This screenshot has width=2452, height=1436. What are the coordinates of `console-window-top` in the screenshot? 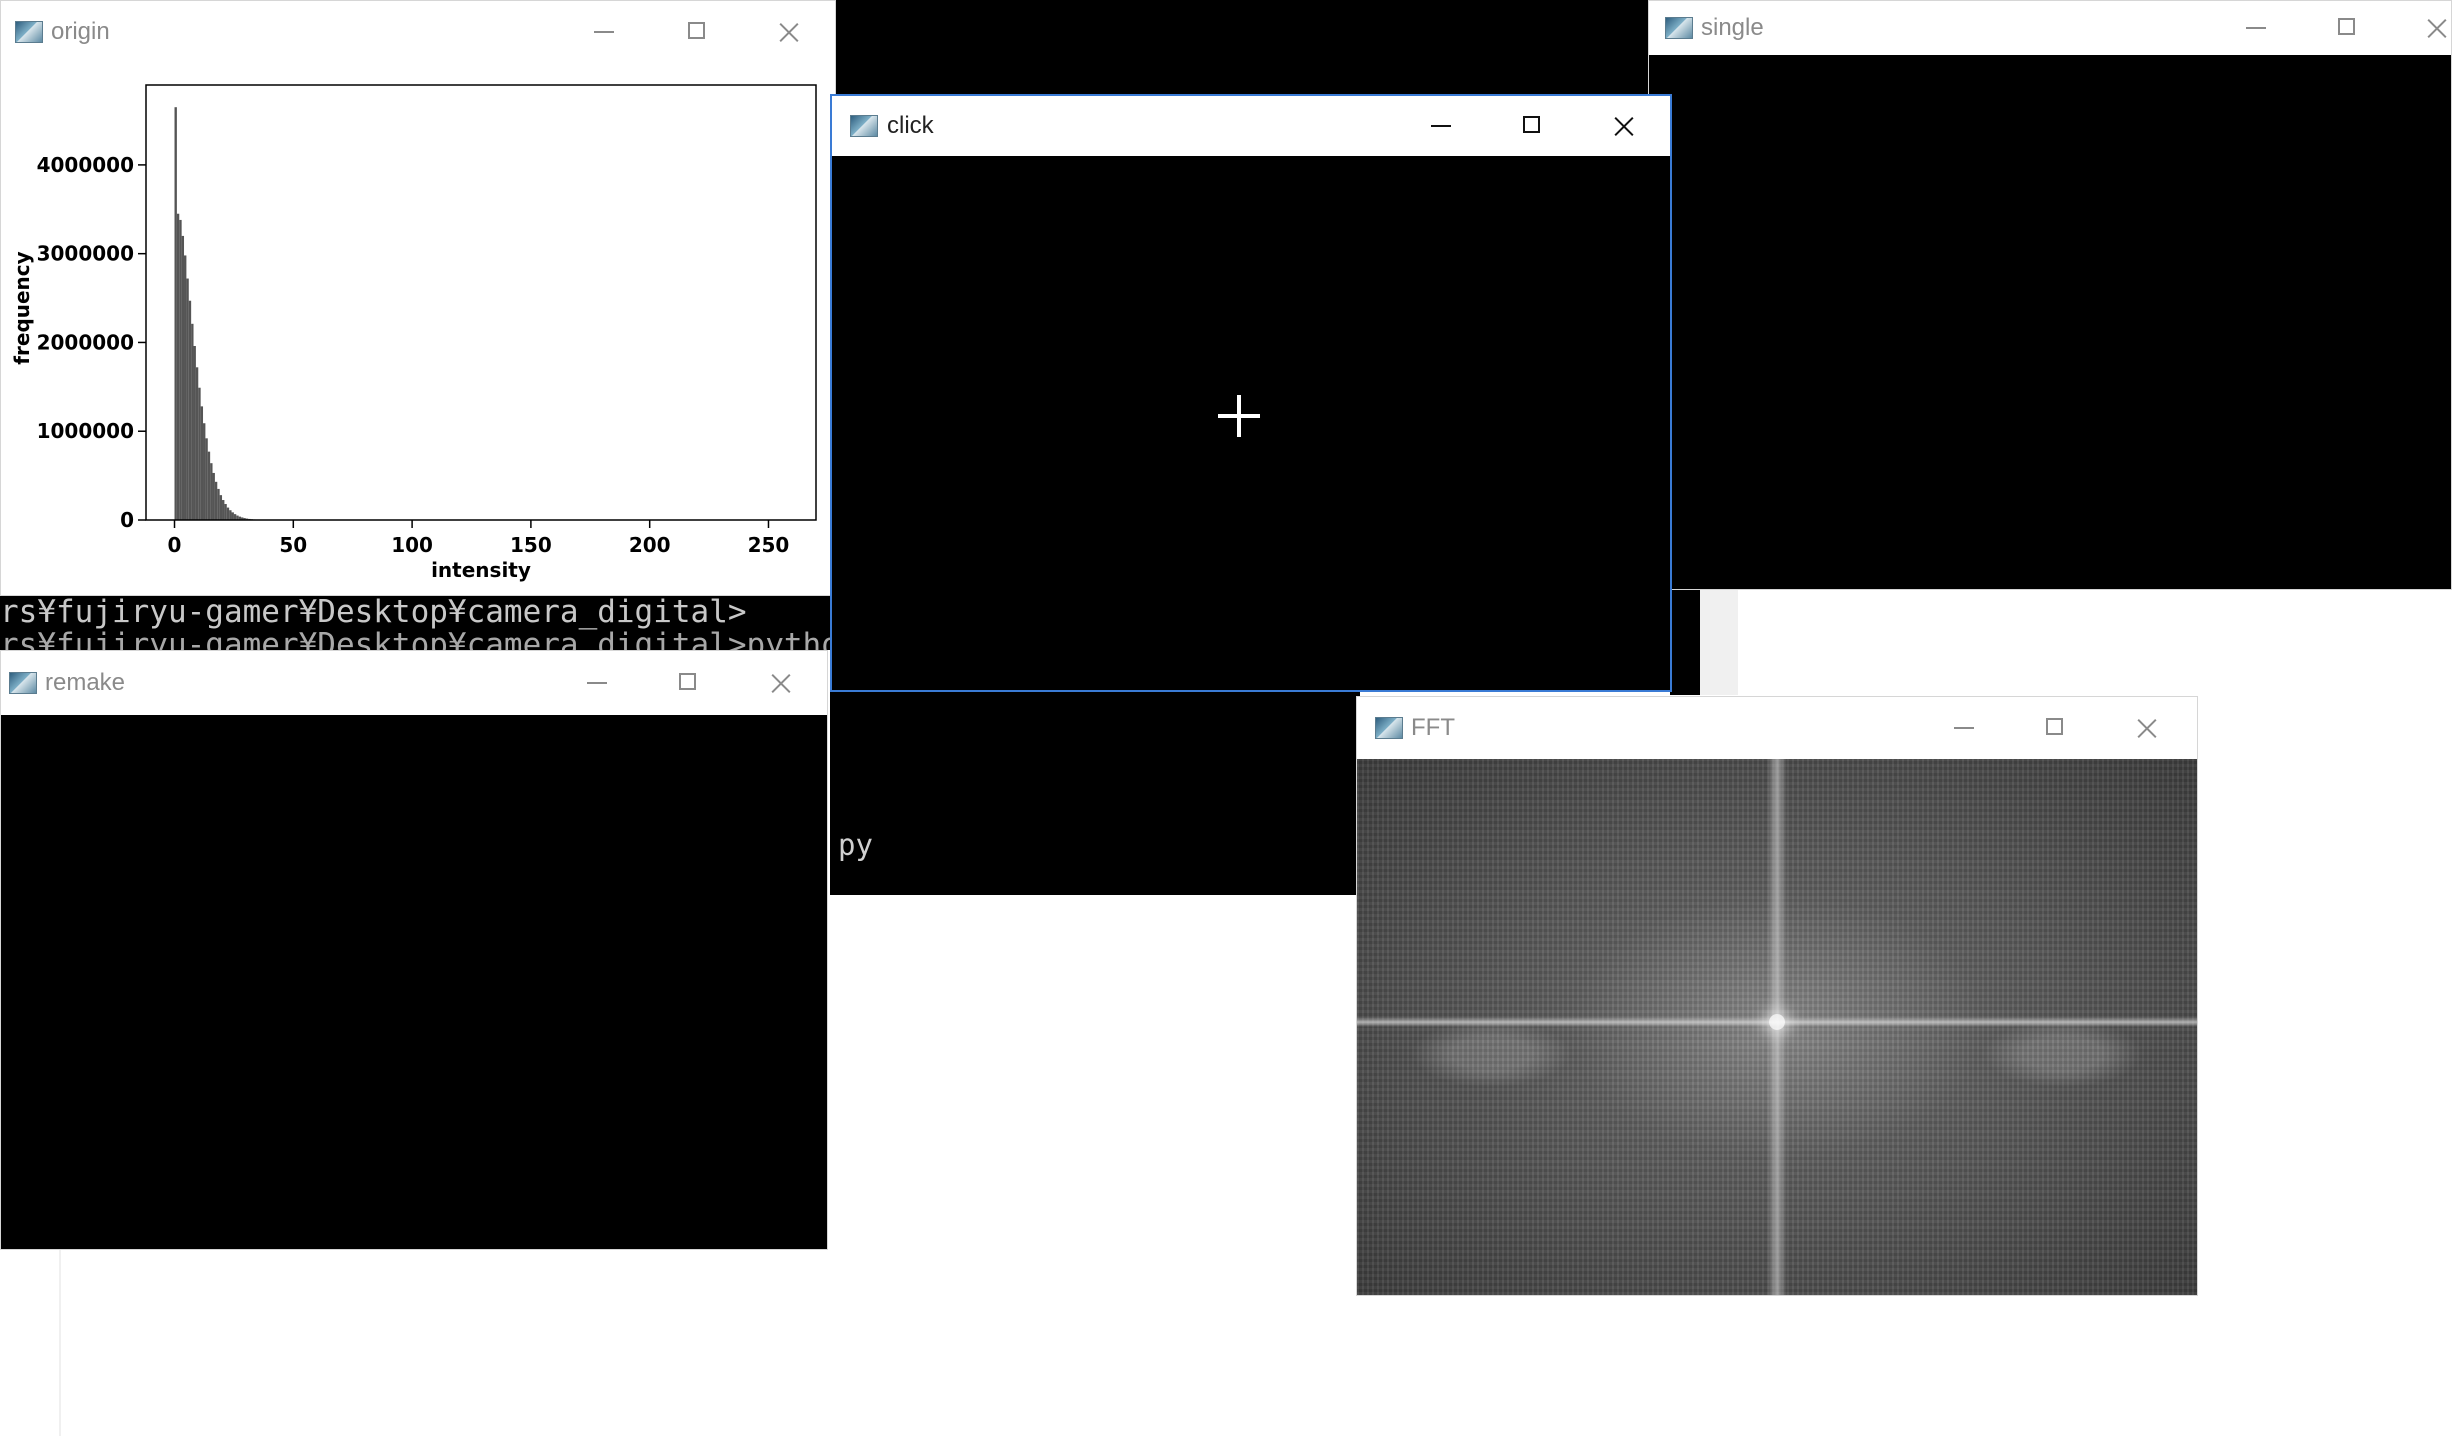 It's located at (1240, 50).